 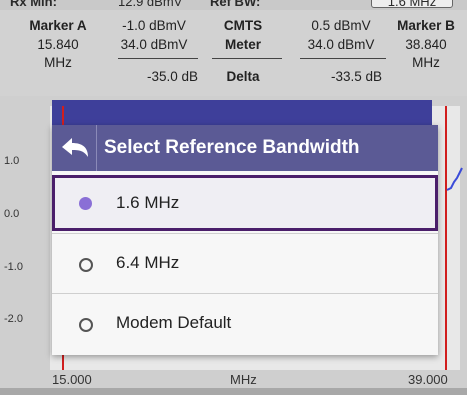 I want to click on rx-min-label: Rx Min:, so click(x=33, y=4).